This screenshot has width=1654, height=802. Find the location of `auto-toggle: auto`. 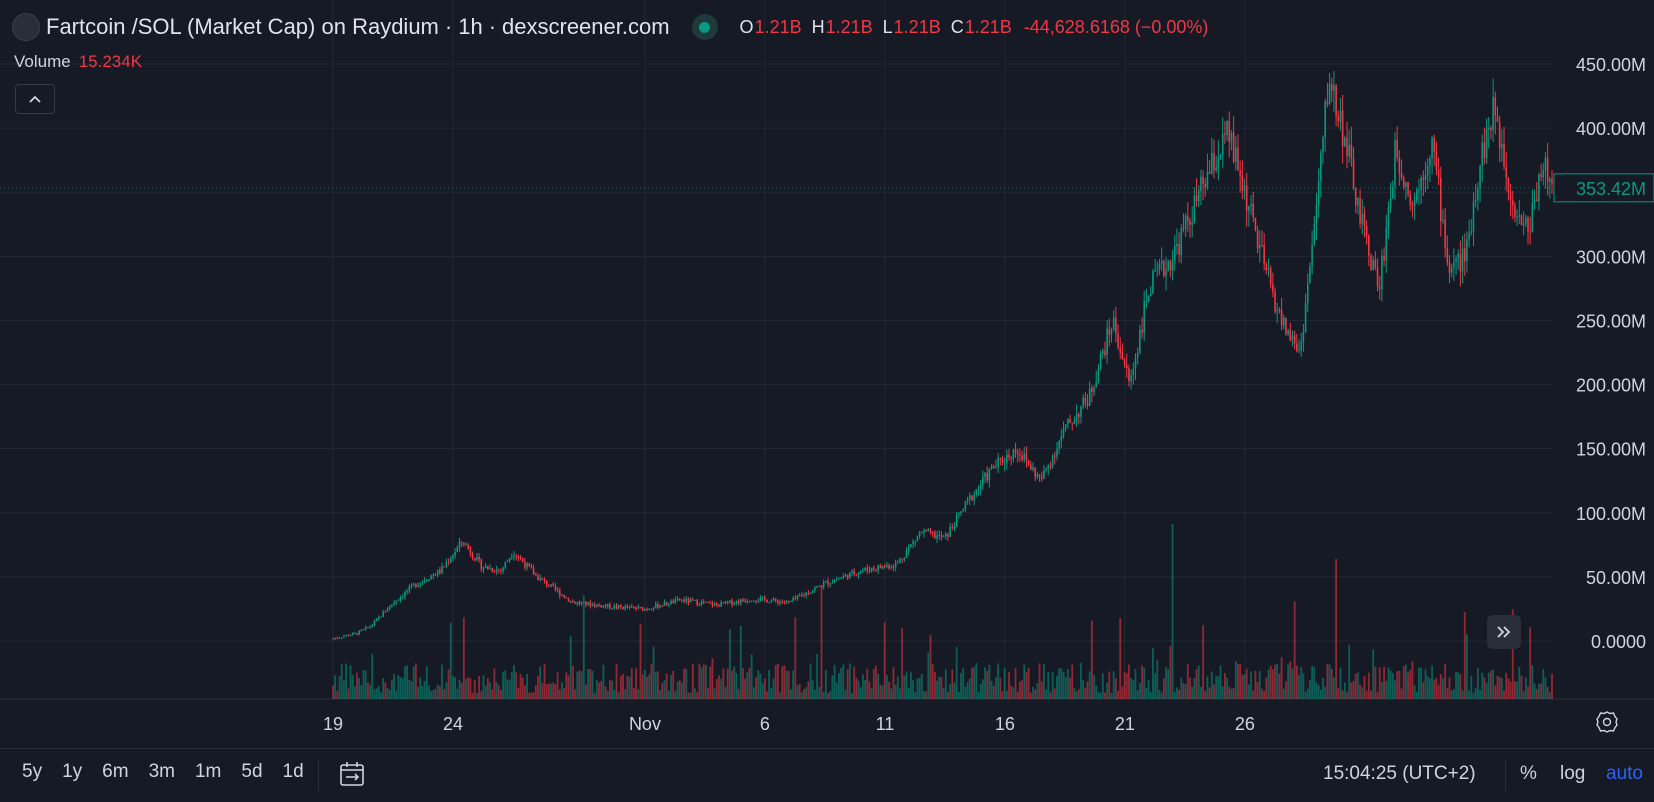

auto-toggle: auto is located at coordinates (1624, 774).